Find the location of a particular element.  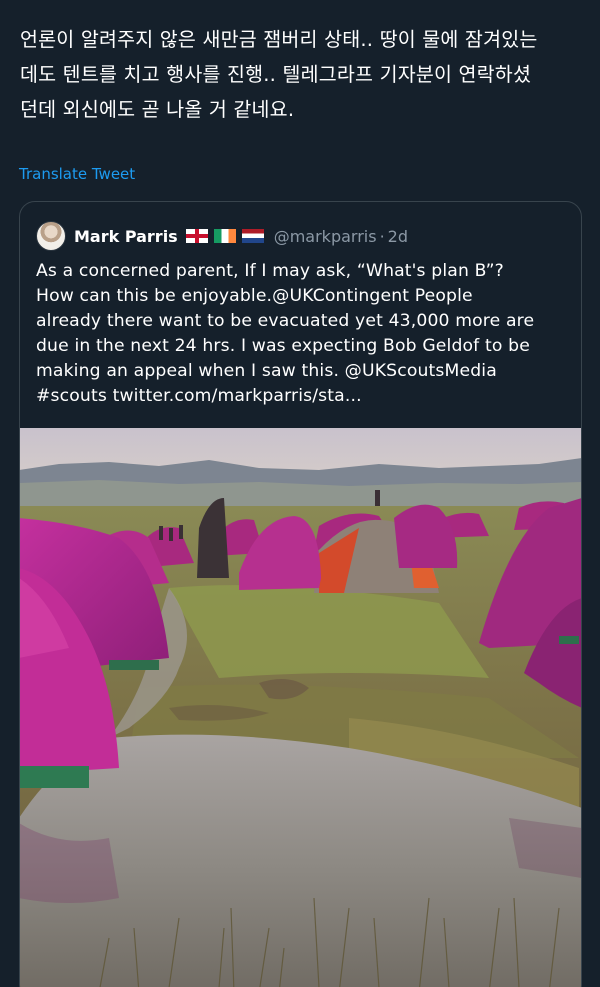

author-name: Mark Parris is located at coordinates (126, 236).